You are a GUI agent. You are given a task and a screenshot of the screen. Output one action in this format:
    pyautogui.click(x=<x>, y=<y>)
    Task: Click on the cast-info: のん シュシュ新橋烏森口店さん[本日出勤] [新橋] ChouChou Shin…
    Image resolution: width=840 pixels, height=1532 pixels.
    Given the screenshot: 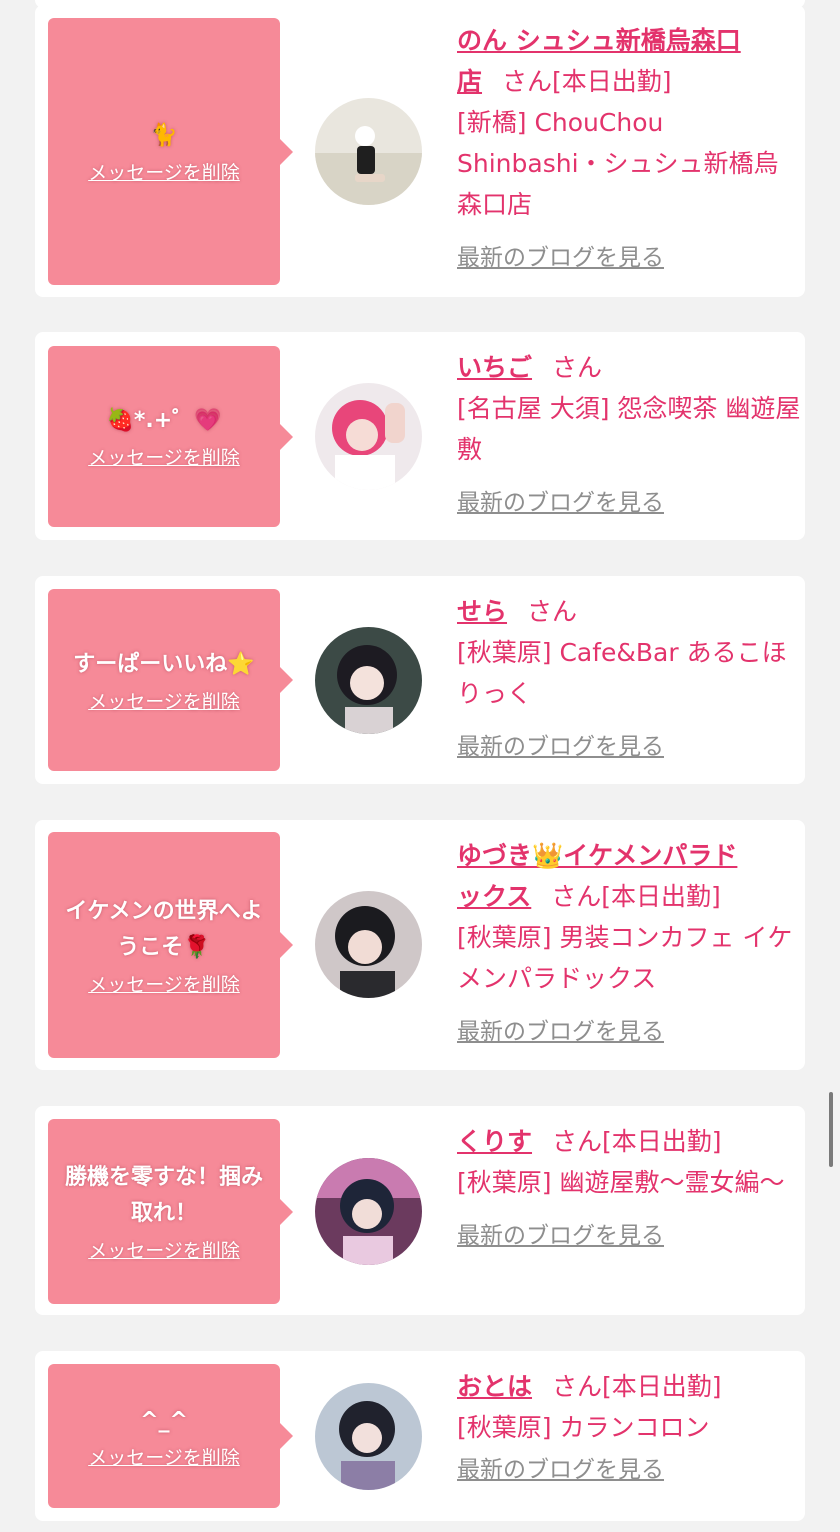 What is the action you would take?
    pyautogui.click(x=629, y=149)
    